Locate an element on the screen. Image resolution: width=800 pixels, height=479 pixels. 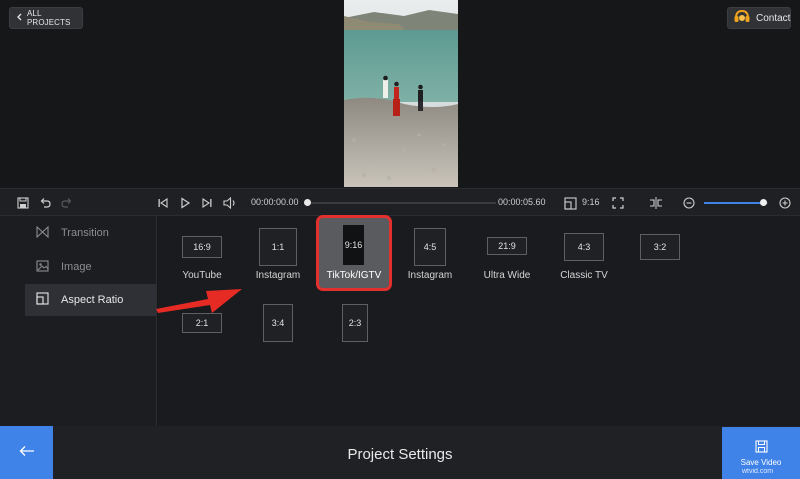
ratio-thumbnail: 21:9 is located at coordinates (507, 246).